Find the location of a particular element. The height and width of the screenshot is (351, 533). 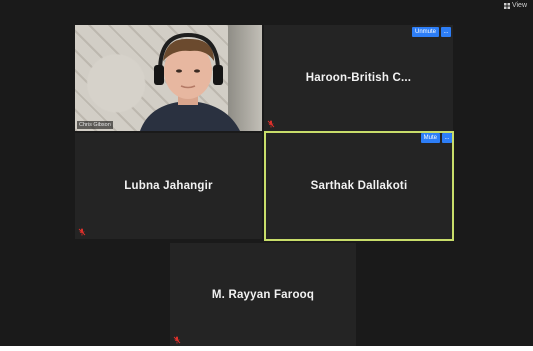

participant-name-caption: Chris Gibson is located at coordinates (95, 125).